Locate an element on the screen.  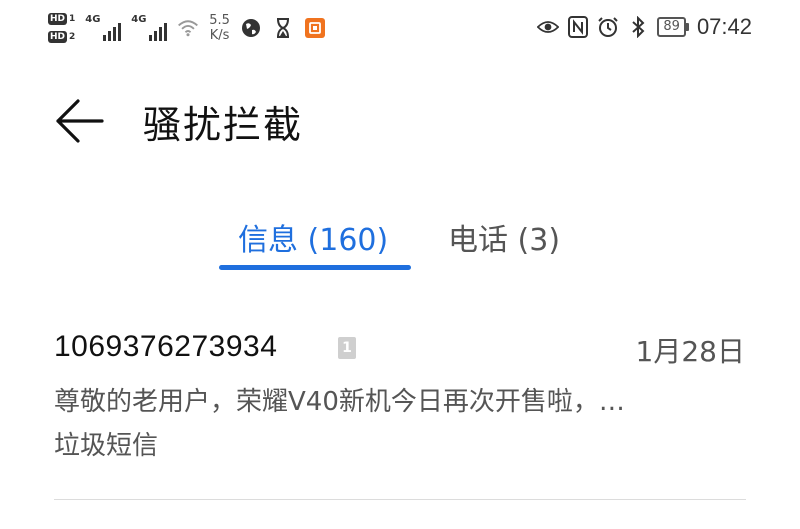
signal-sim2: 4G is located at coordinates (149, 27).